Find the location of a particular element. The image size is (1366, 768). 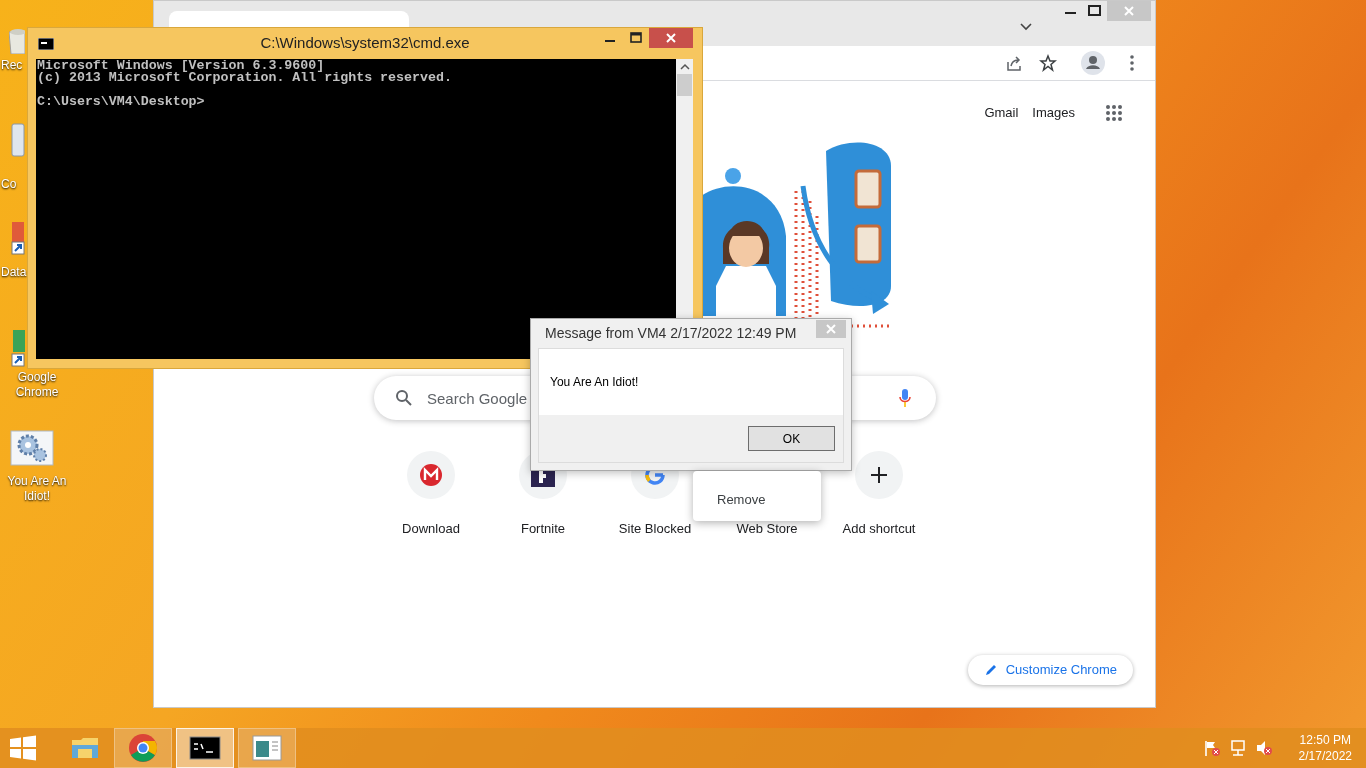

window-title: C:\Windows\system32\cmd.exe is located at coordinates (365, 43).